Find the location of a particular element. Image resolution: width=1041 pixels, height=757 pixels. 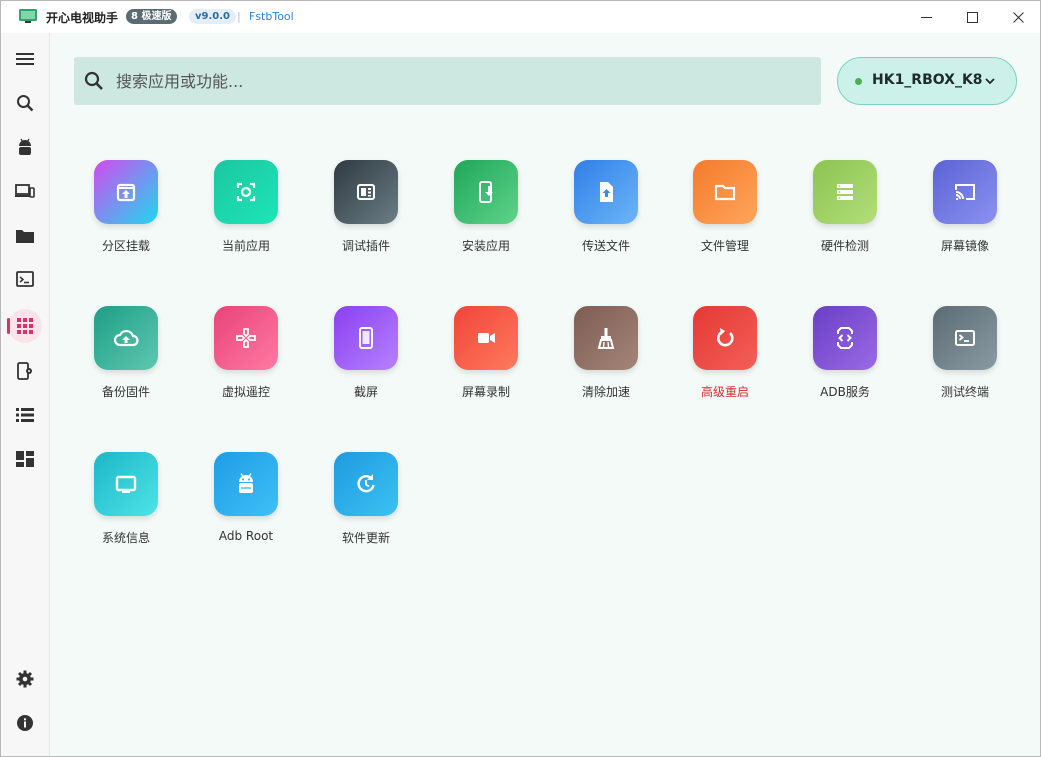

app-tile-backup-firmware: 备份固件 is located at coordinates (126, 361).